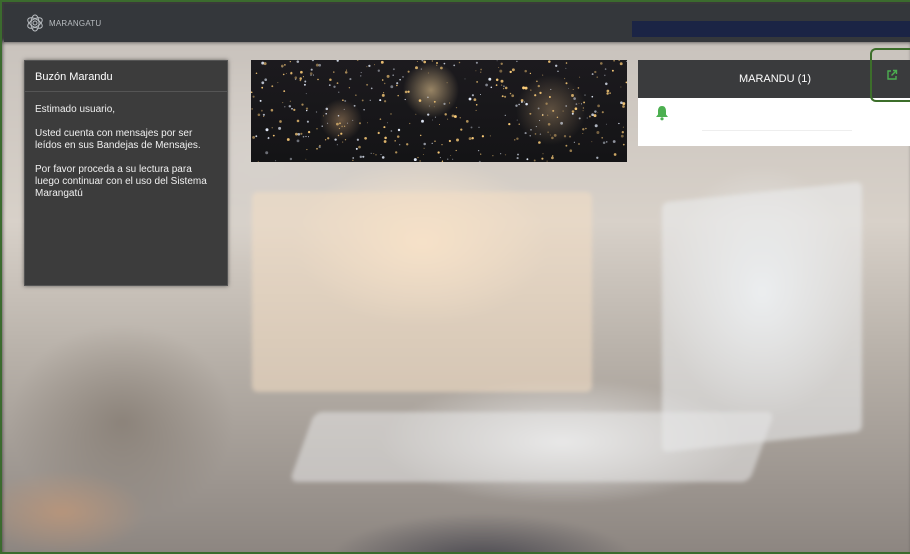 This screenshot has height=554, width=910. I want to click on brand-name: MARANGATU, so click(75, 23).